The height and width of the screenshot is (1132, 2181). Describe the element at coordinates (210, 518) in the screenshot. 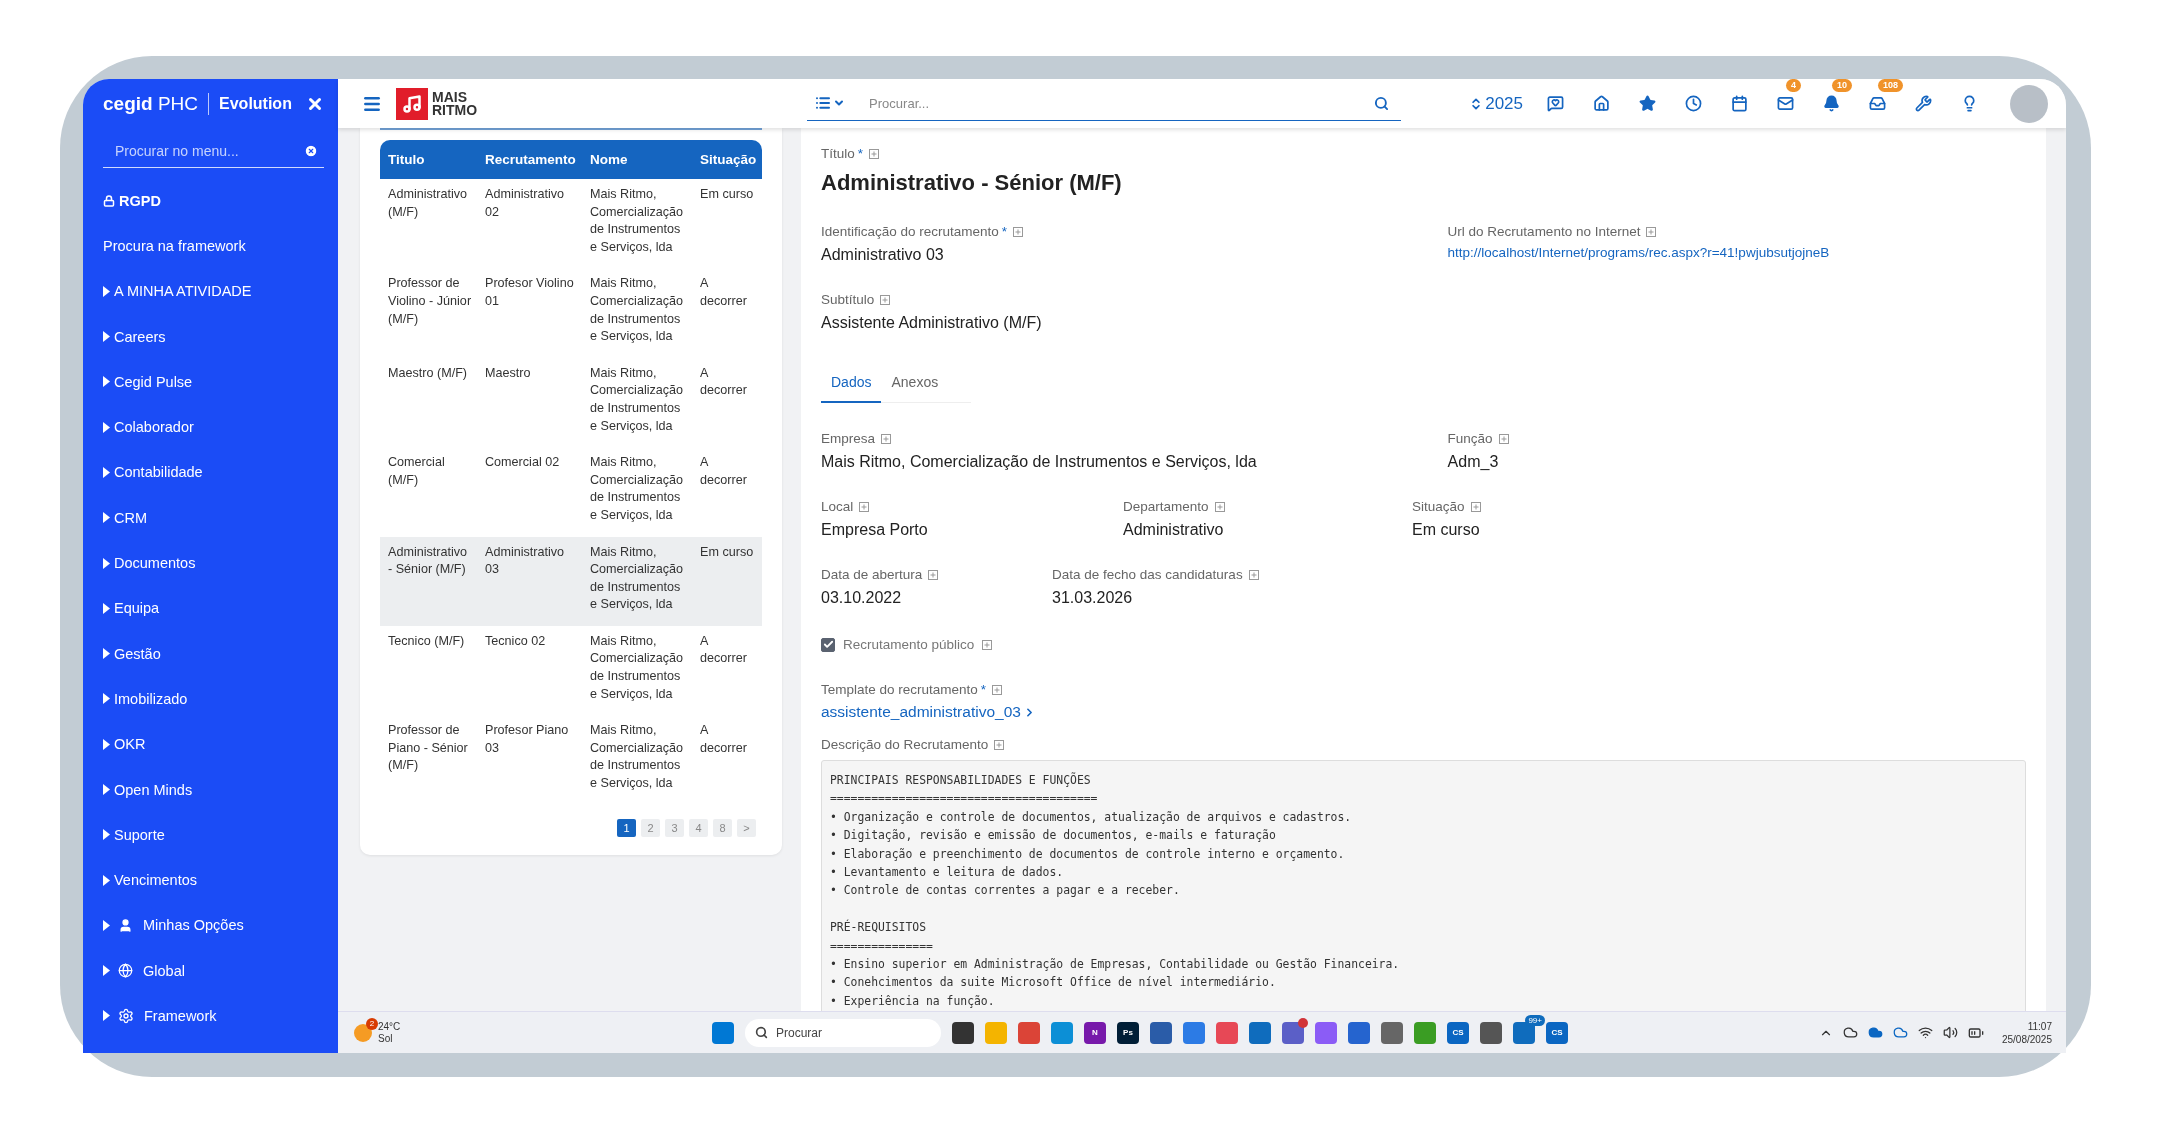

I see `sidebar-item: CRM` at that location.